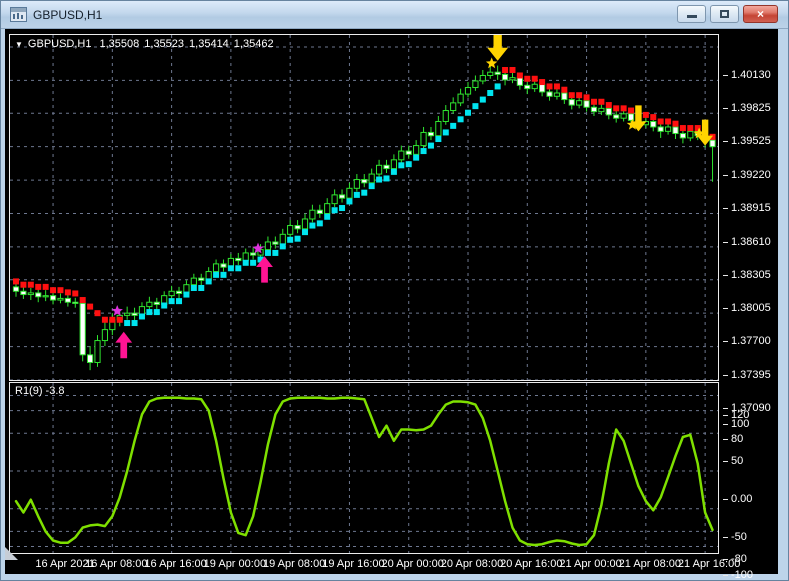 The height and width of the screenshot is (581, 789). Describe the element at coordinates (209, 44) in the screenshot. I see `ohlc-low: 1,35414` at that location.